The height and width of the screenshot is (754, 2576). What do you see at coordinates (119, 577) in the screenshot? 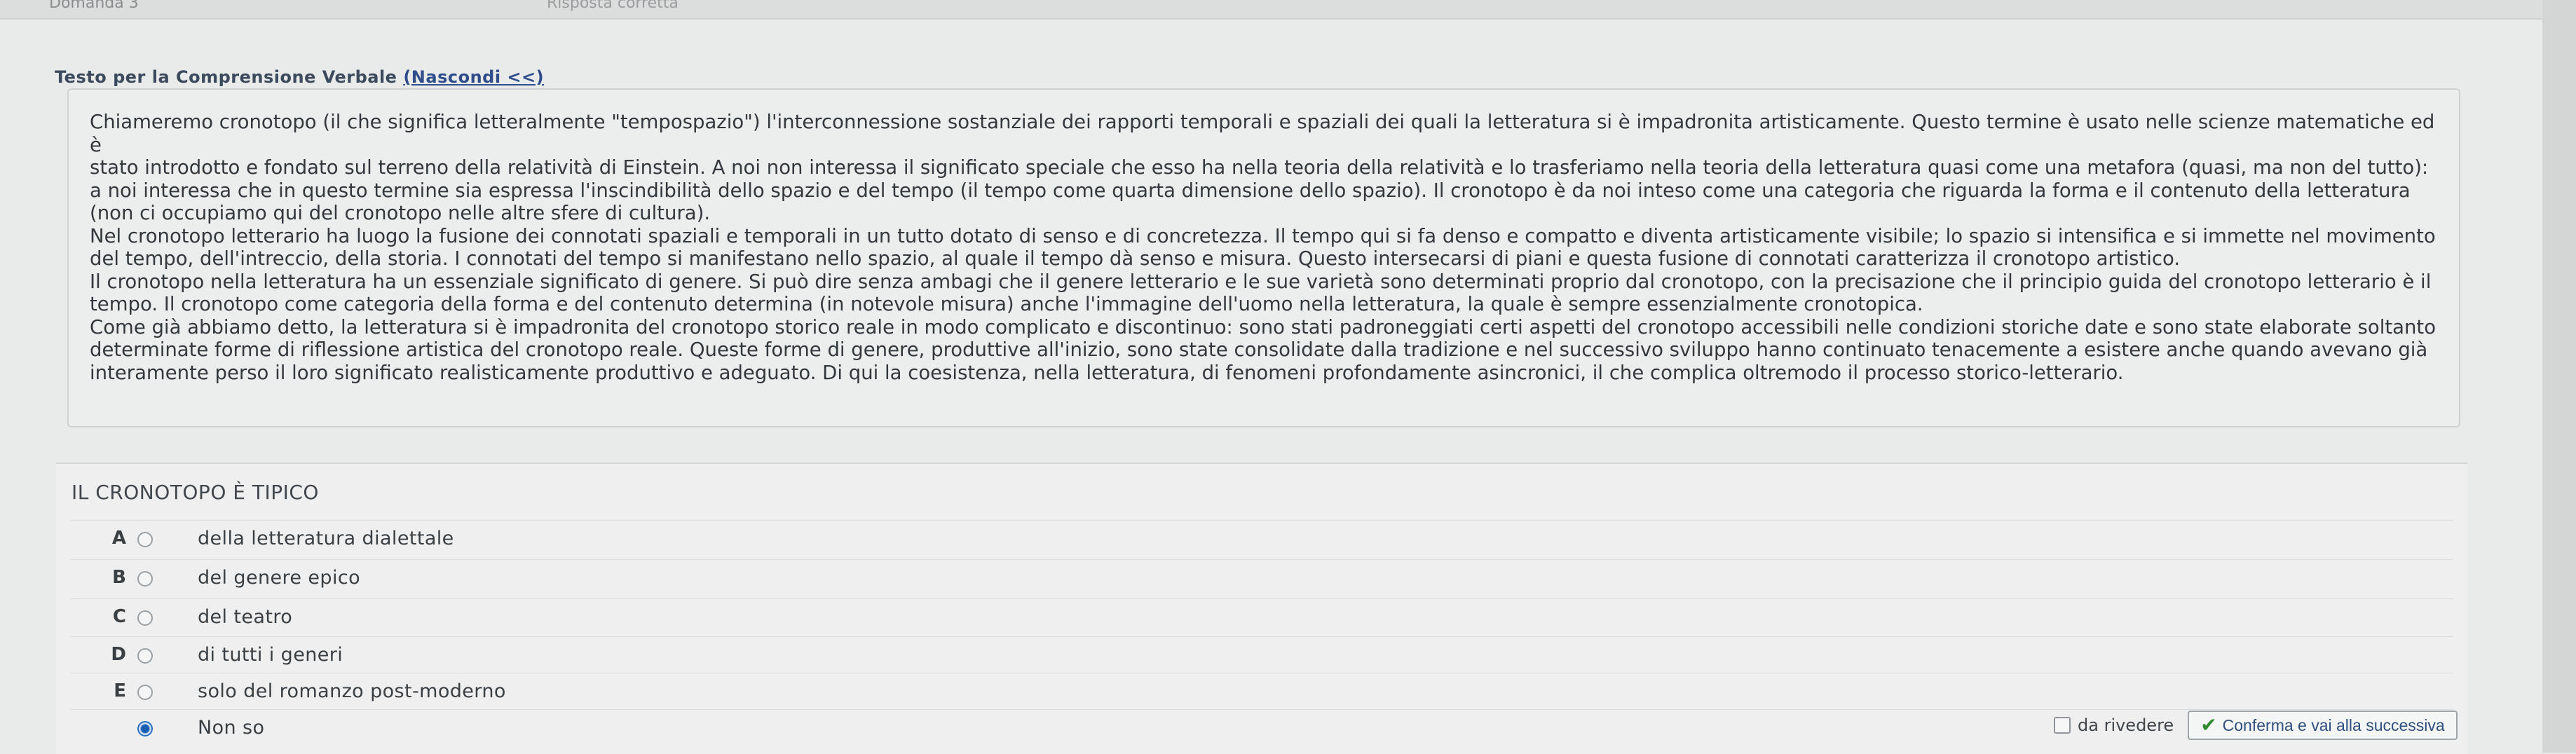
I see `option-letter: B` at bounding box center [119, 577].